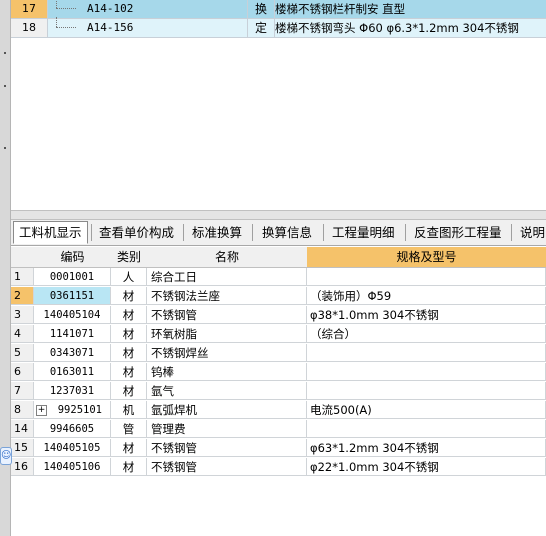 Image resolution: width=546 pixels, height=536 pixels. I want to click on resource-type: 管, so click(129, 429).